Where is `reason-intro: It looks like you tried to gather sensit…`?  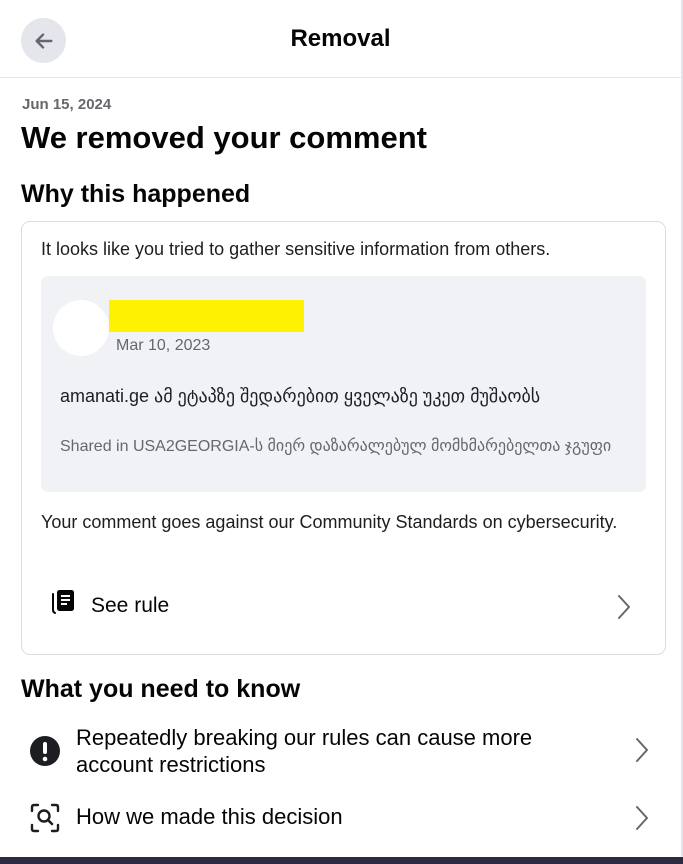
reason-intro: It looks like you tried to gather sensit… is located at coordinates (296, 249).